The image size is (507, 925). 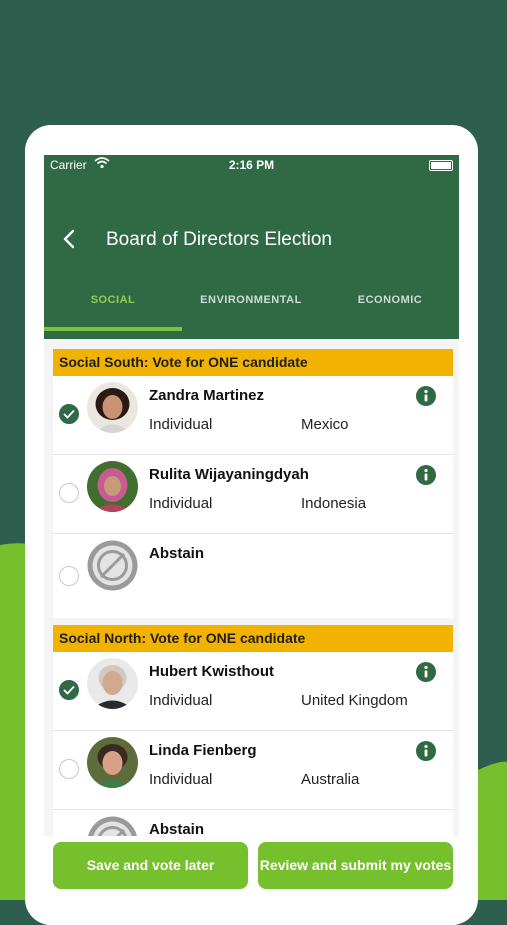 I want to click on active-tab-indicator, so click(x=113, y=329).